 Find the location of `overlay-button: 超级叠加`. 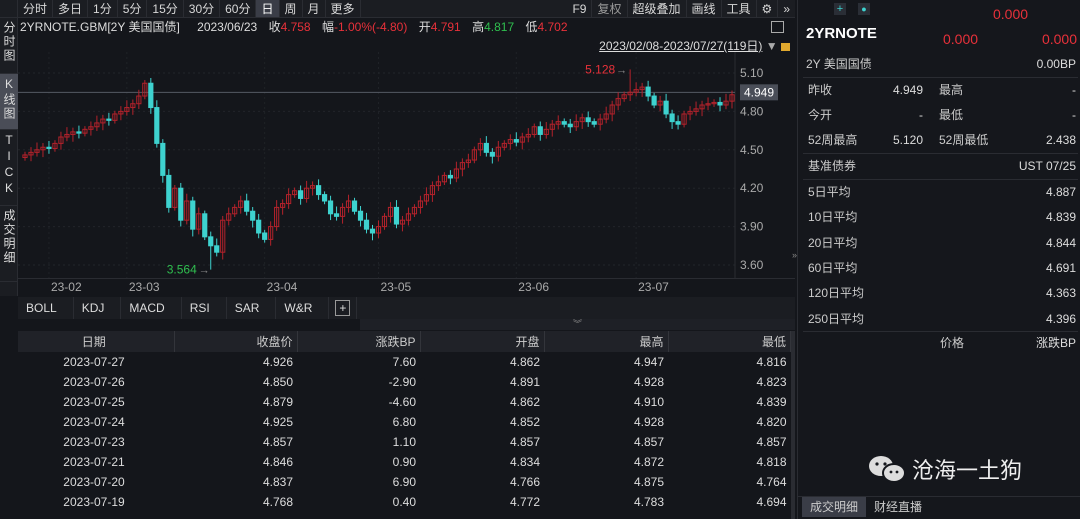

overlay-button: 超级叠加 is located at coordinates (657, 8).